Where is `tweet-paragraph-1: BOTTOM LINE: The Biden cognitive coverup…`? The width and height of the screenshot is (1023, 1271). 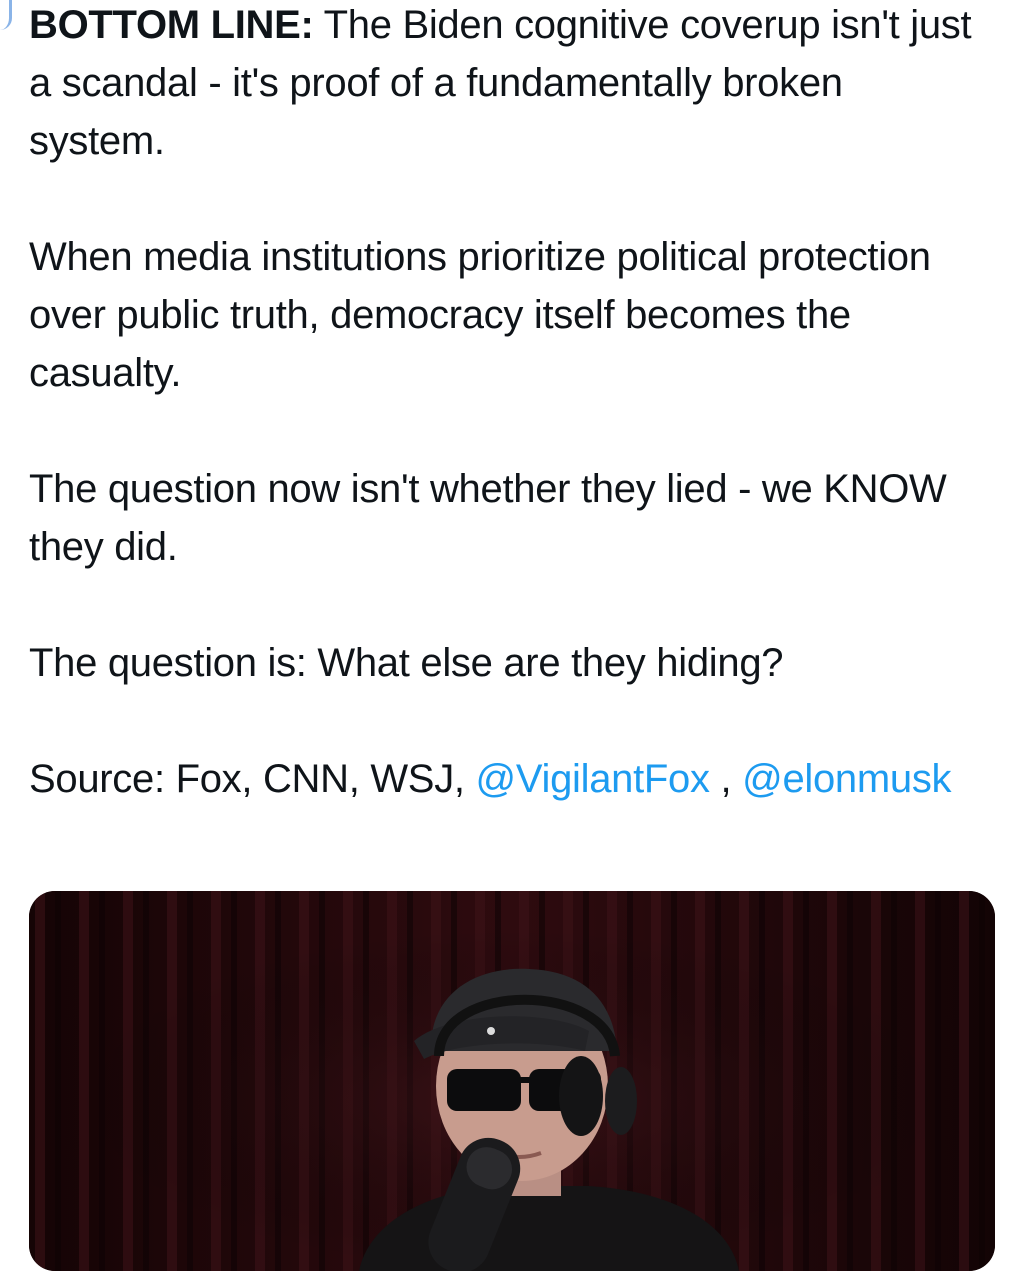
tweet-paragraph-1: BOTTOM LINE: The Biden cognitive coverup… is located at coordinates (509, 85).